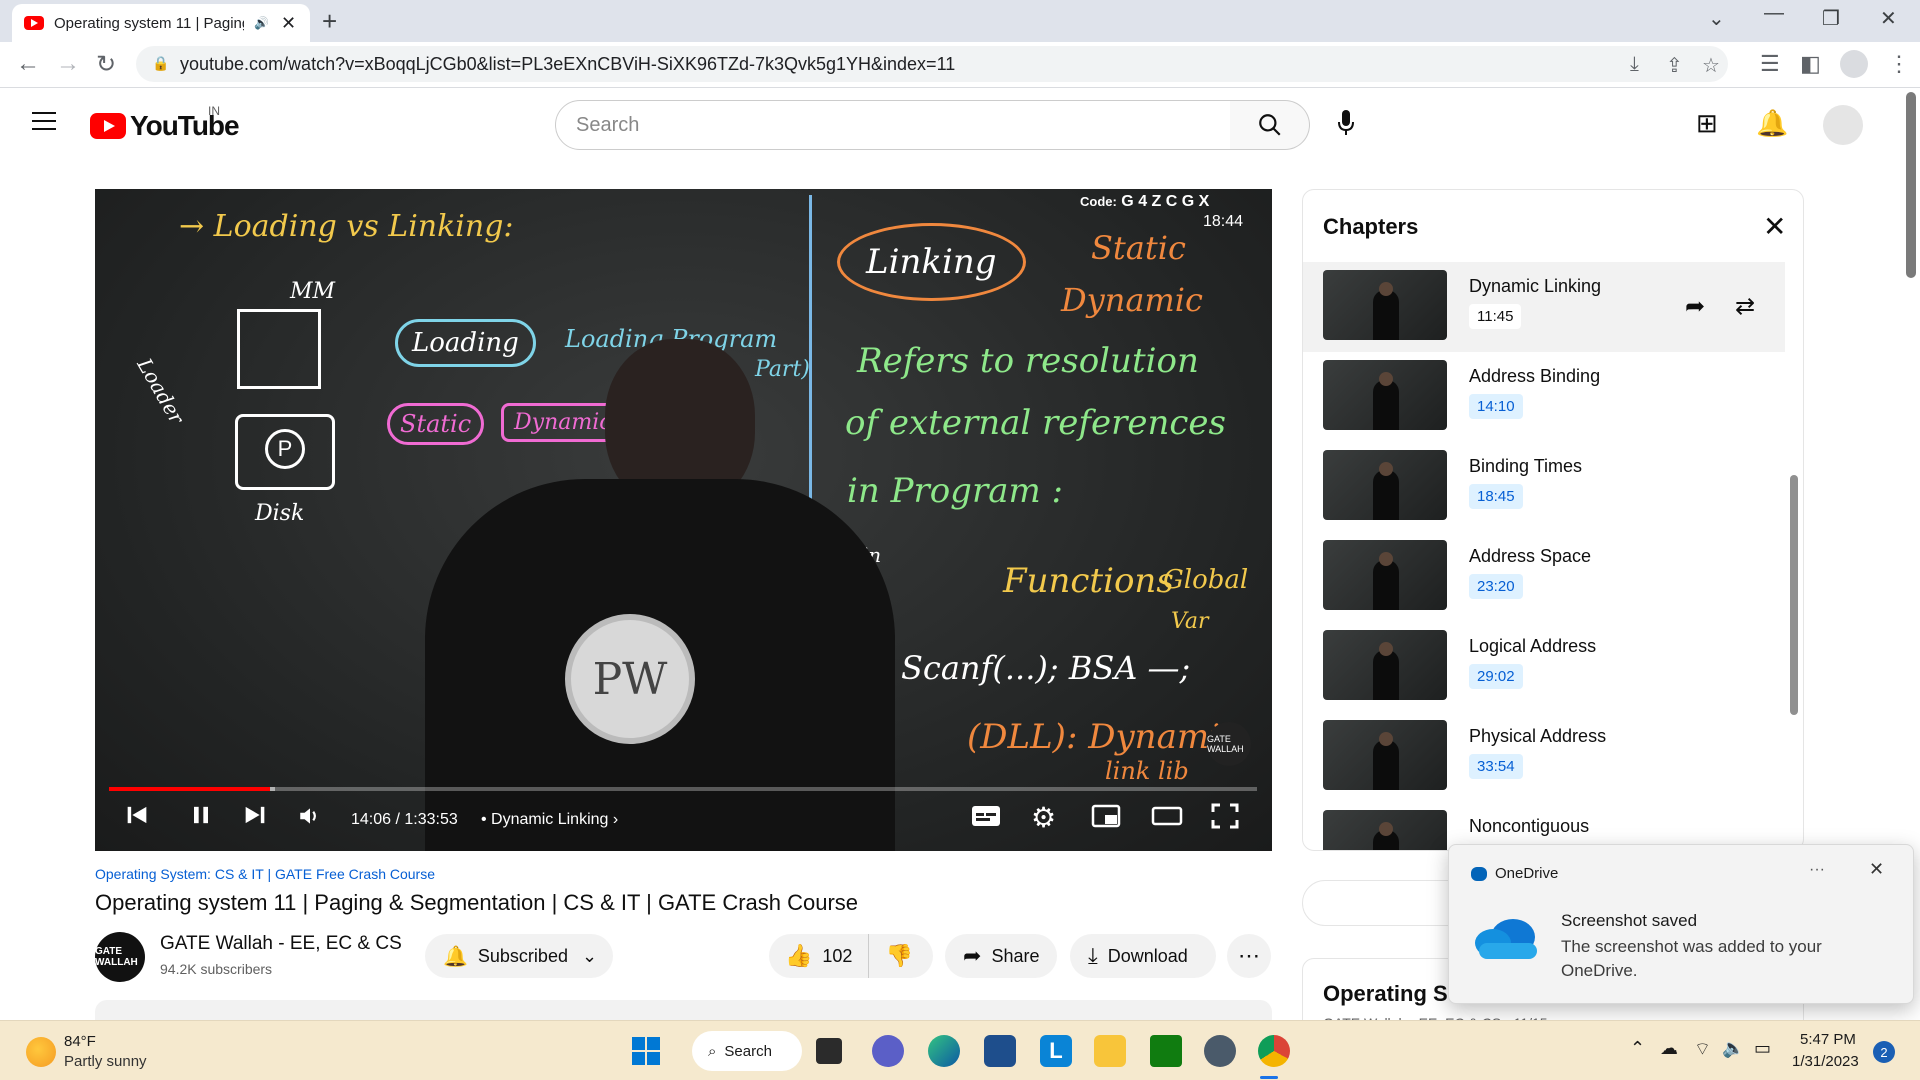  I want to click on tab-search-chevron-icon: ⌄, so click(1716, 18).